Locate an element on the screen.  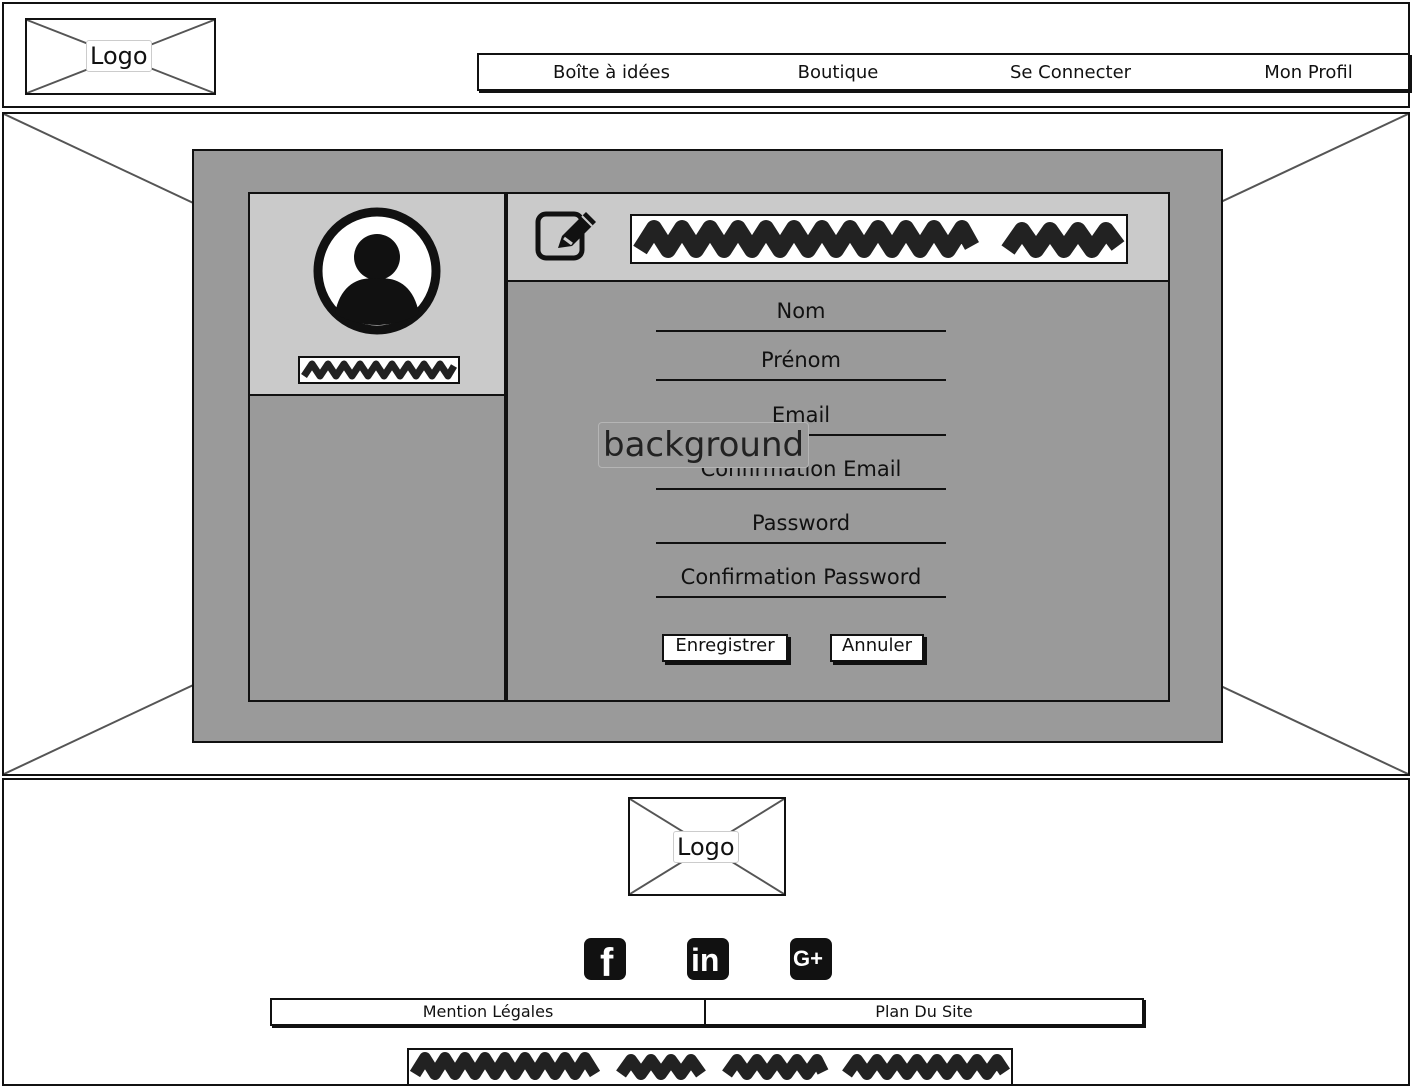
nav-item-se-connecter: Se Connecter is located at coordinates (1071, 72).